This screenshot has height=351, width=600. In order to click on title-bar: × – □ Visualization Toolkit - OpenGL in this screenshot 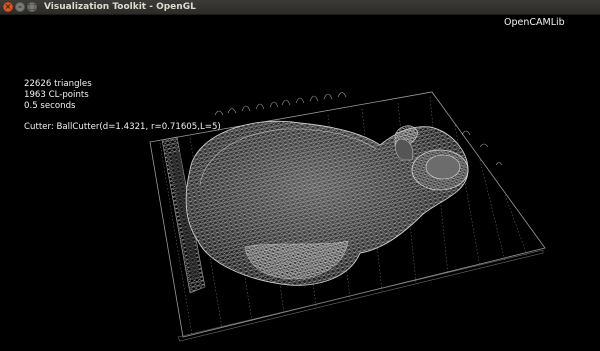, I will do `click(300, 7)`.